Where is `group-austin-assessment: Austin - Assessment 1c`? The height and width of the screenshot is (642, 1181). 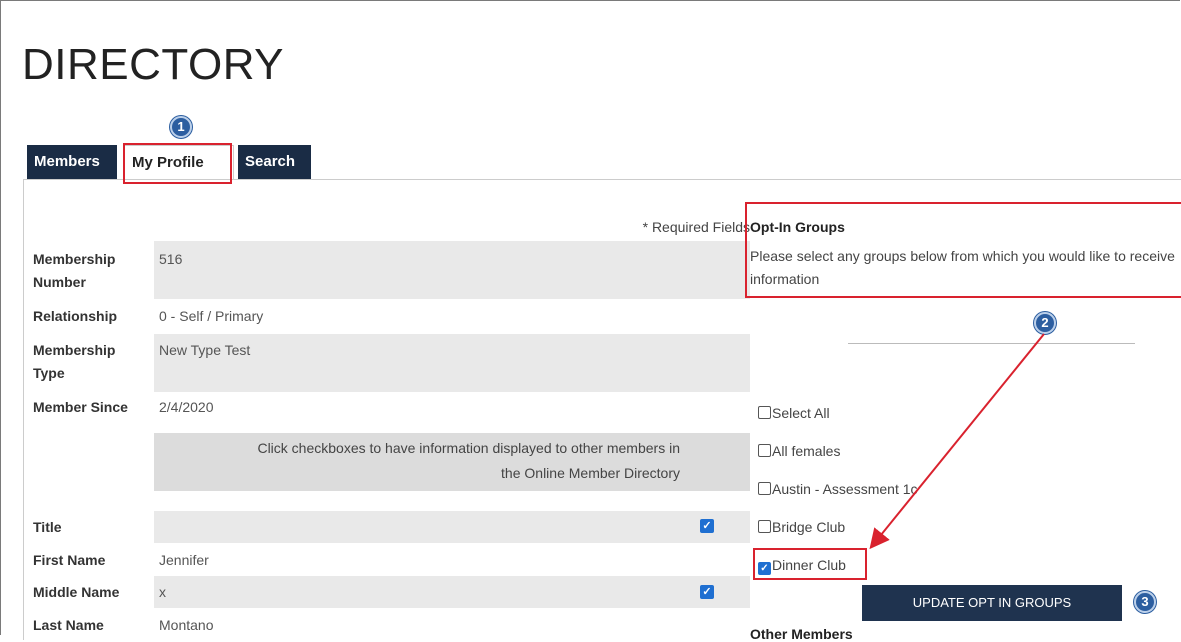 group-austin-assessment: Austin - Assessment 1c is located at coordinates (838, 489).